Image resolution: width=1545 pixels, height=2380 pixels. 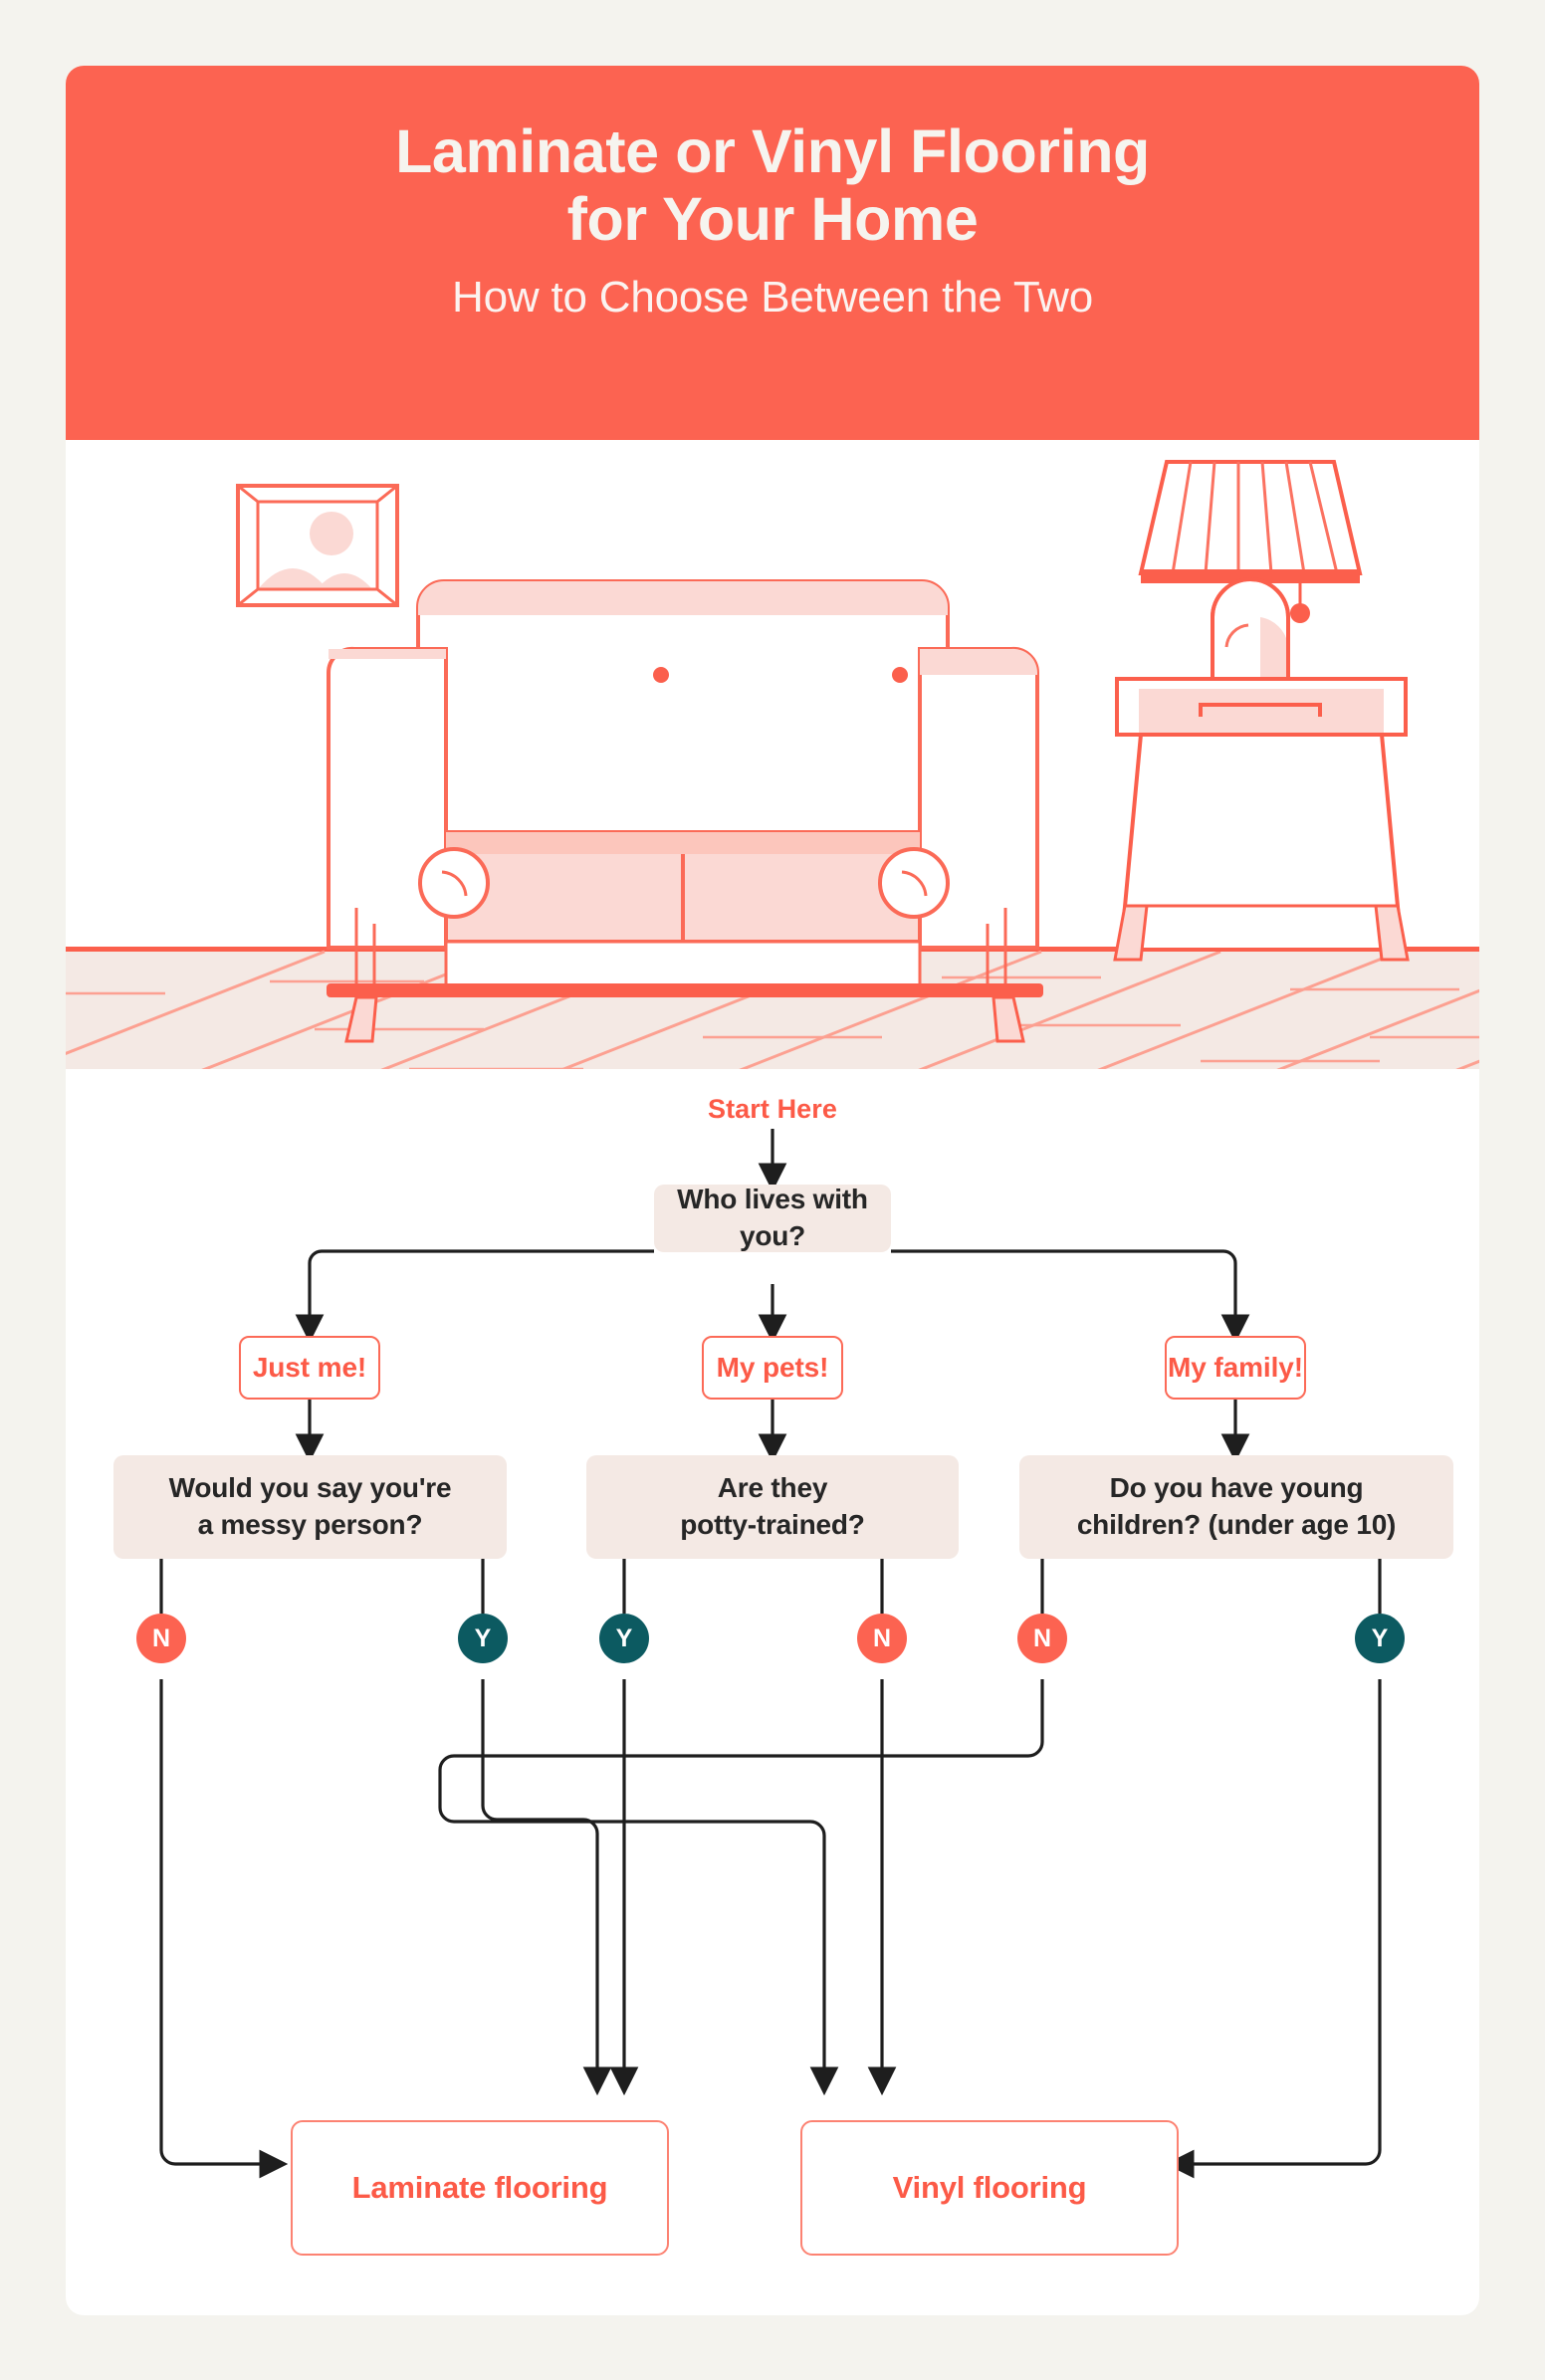 I want to click on side-table, so click(x=1262, y=820).